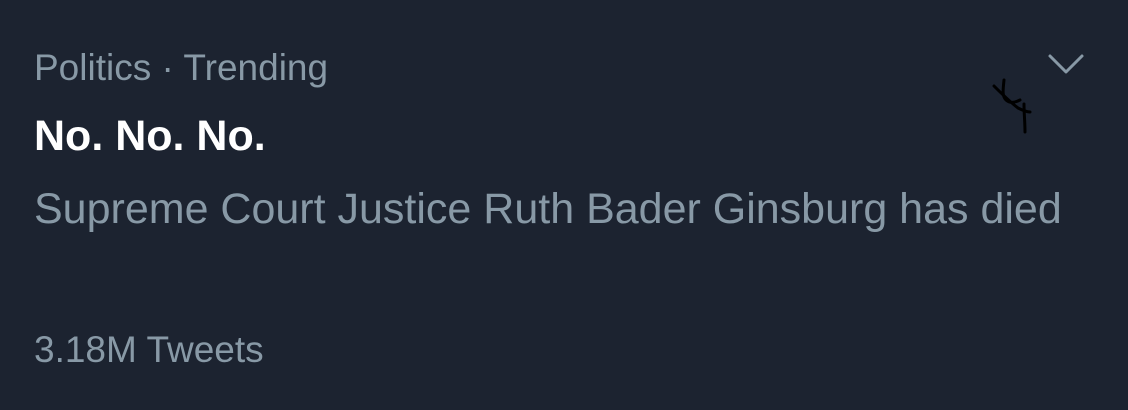 Image resolution: width=1128 pixels, height=410 pixels. What do you see at coordinates (149, 349) in the screenshot?
I see `tweet-count: 3.18M Tweets` at bounding box center [149, 349].